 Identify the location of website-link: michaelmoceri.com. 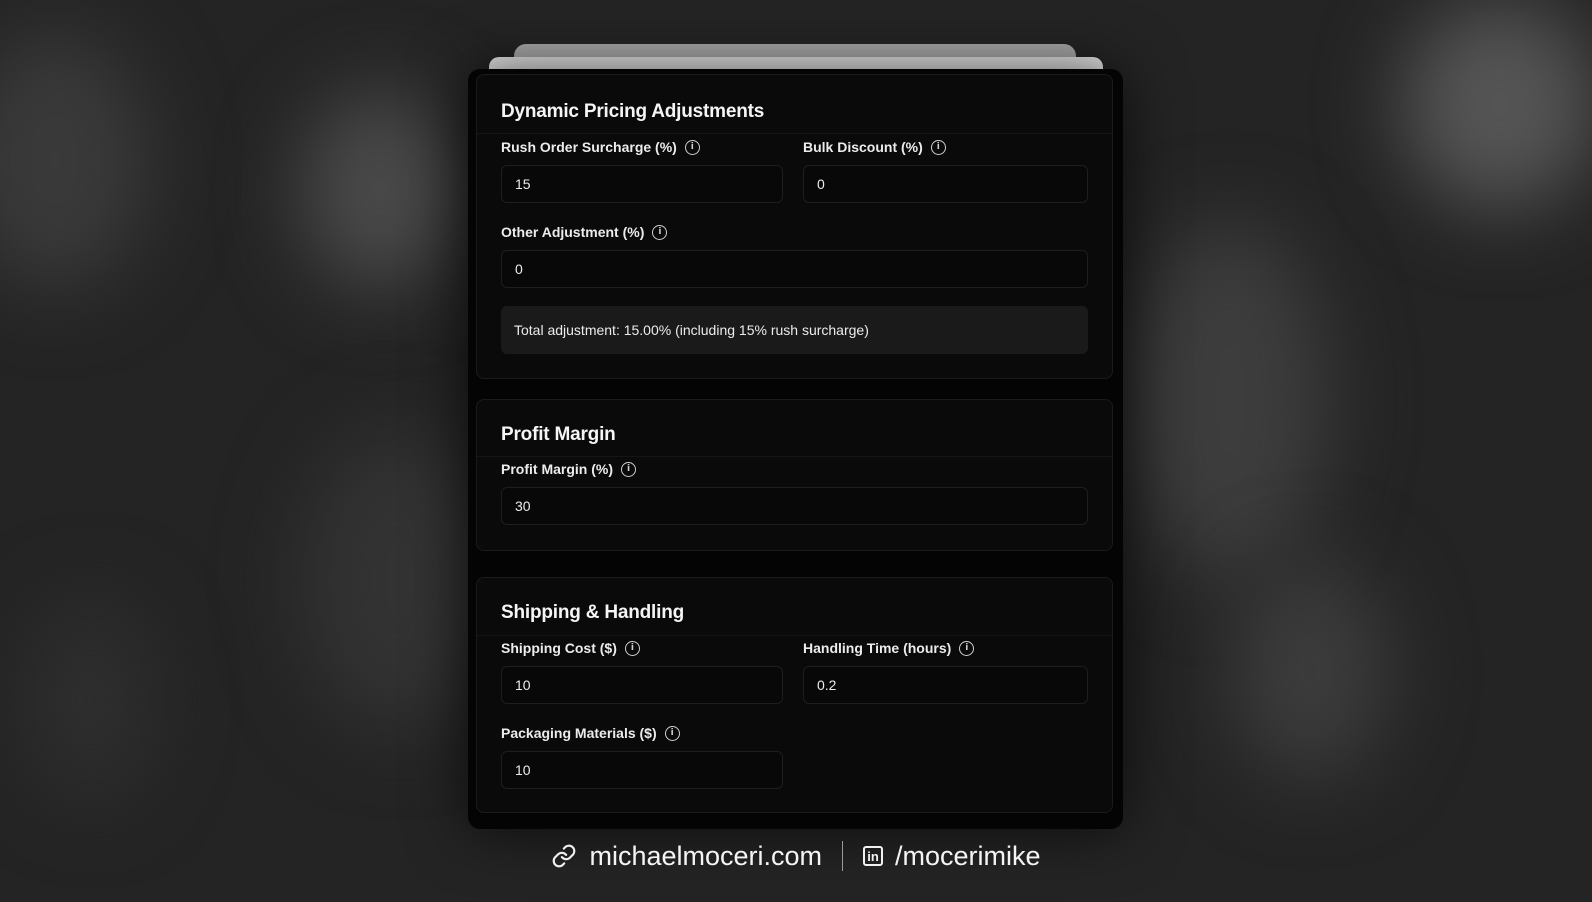
(686, 856).